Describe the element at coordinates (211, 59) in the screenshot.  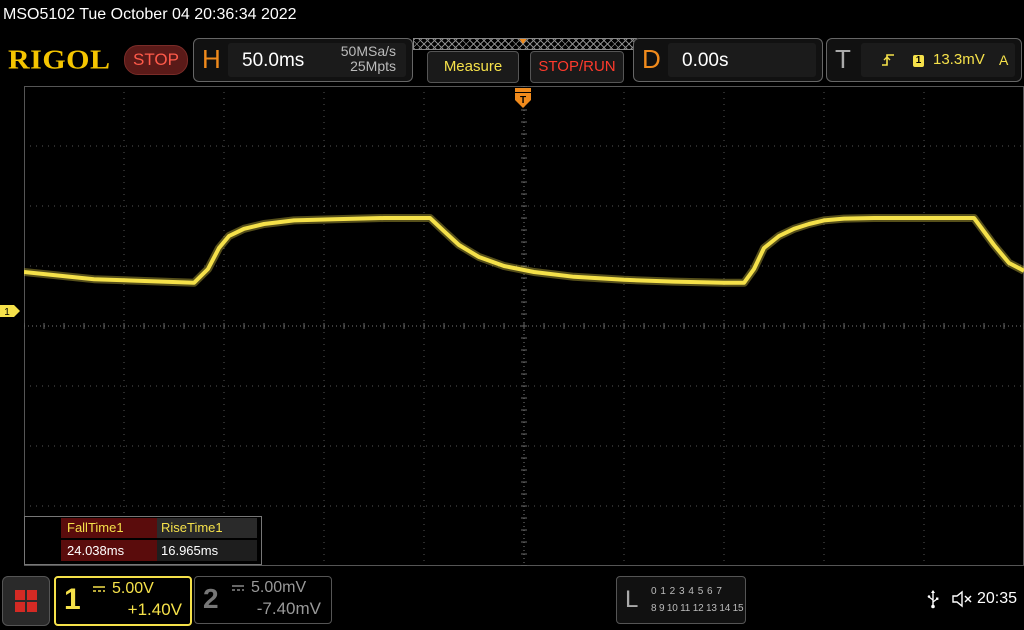
I see `horizontal-letter: H` at that location.